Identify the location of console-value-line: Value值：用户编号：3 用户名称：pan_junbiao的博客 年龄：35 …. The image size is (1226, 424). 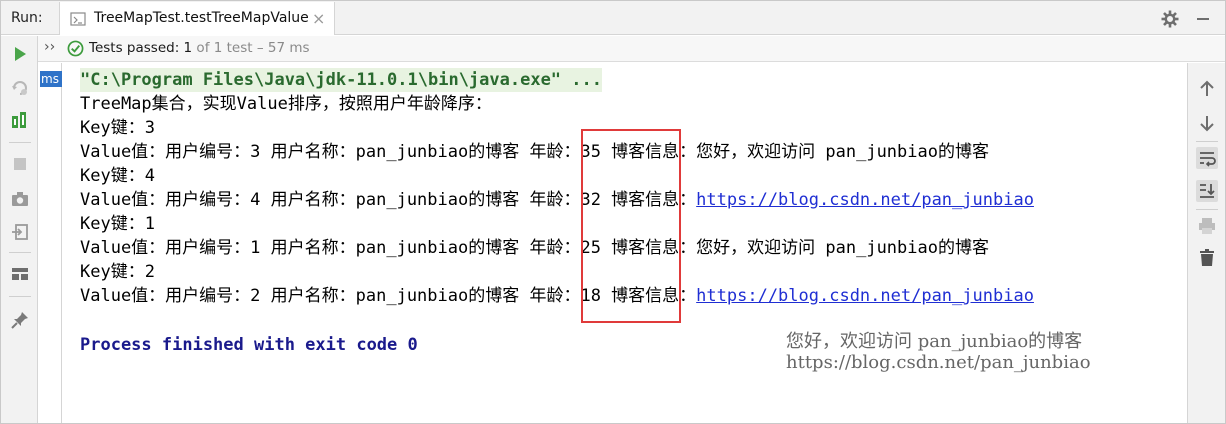
(534, 152).